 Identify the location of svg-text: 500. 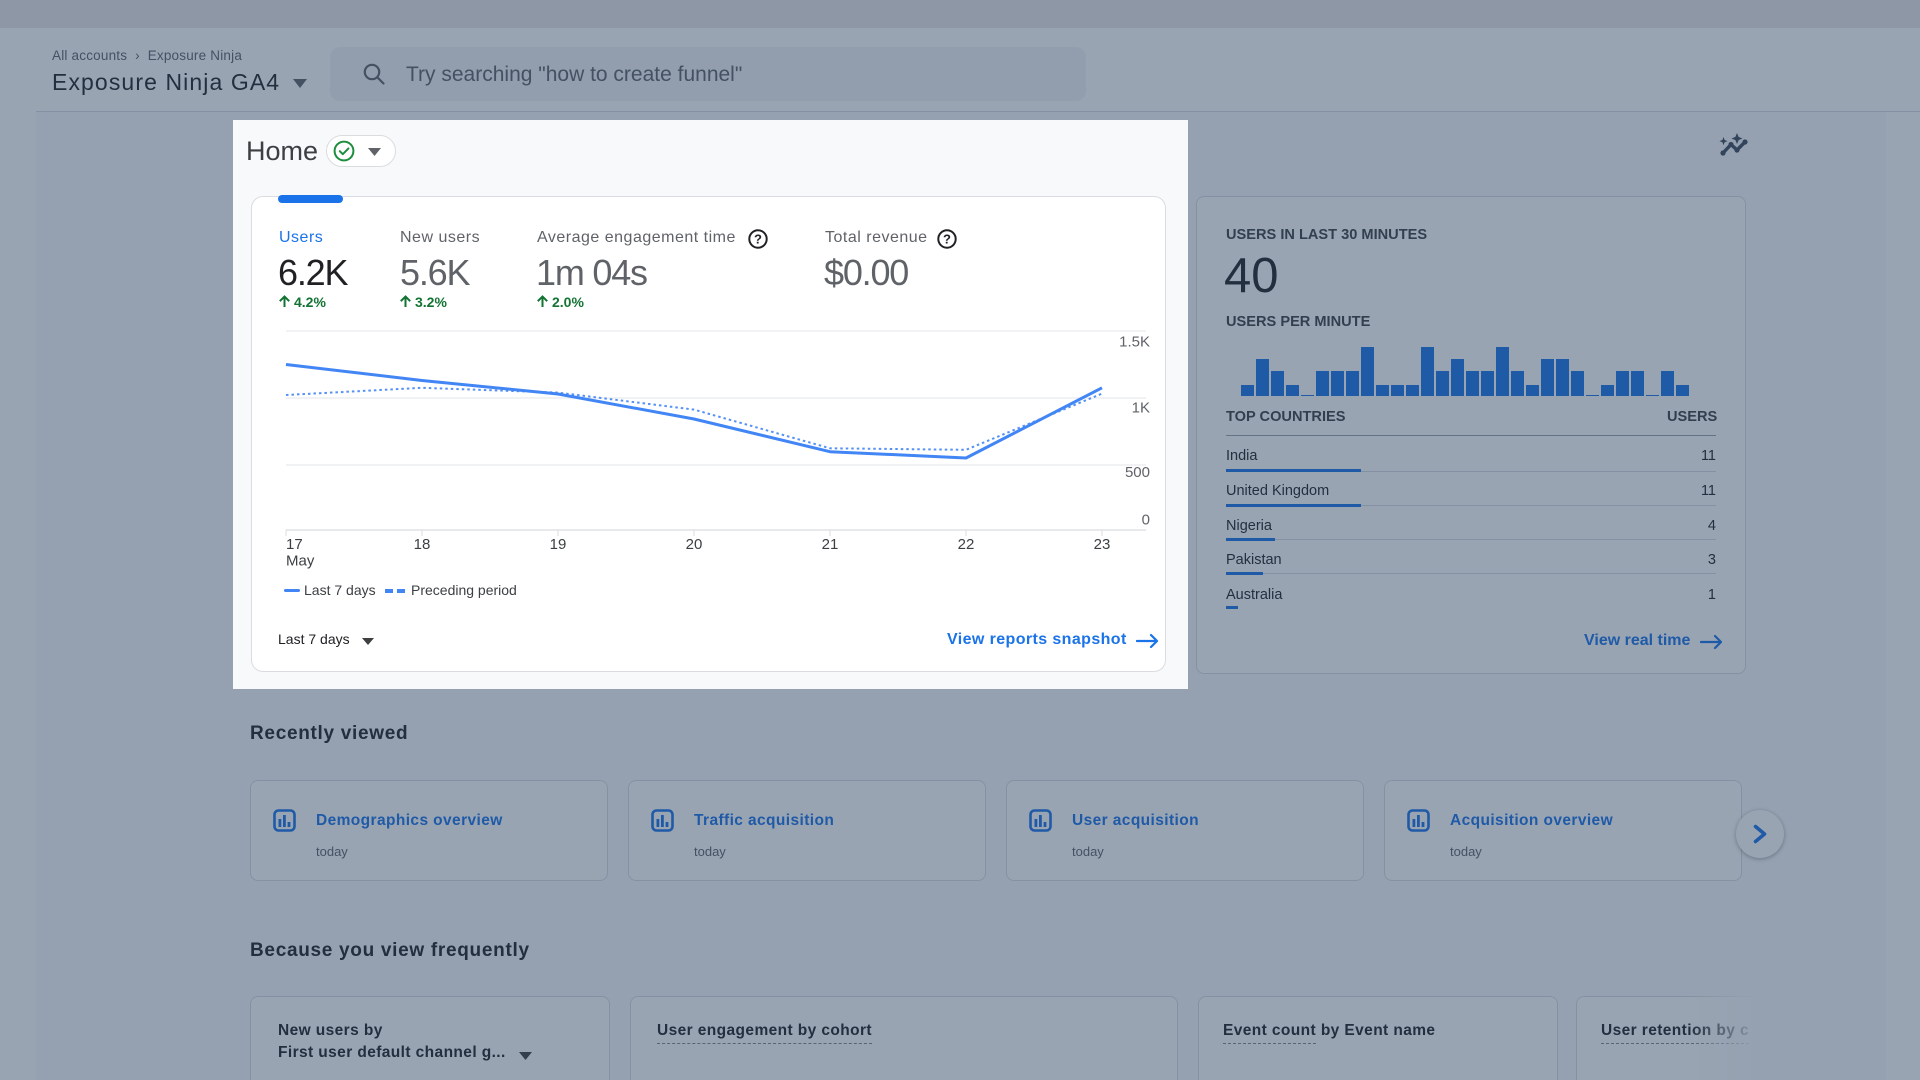
(1137, 472).